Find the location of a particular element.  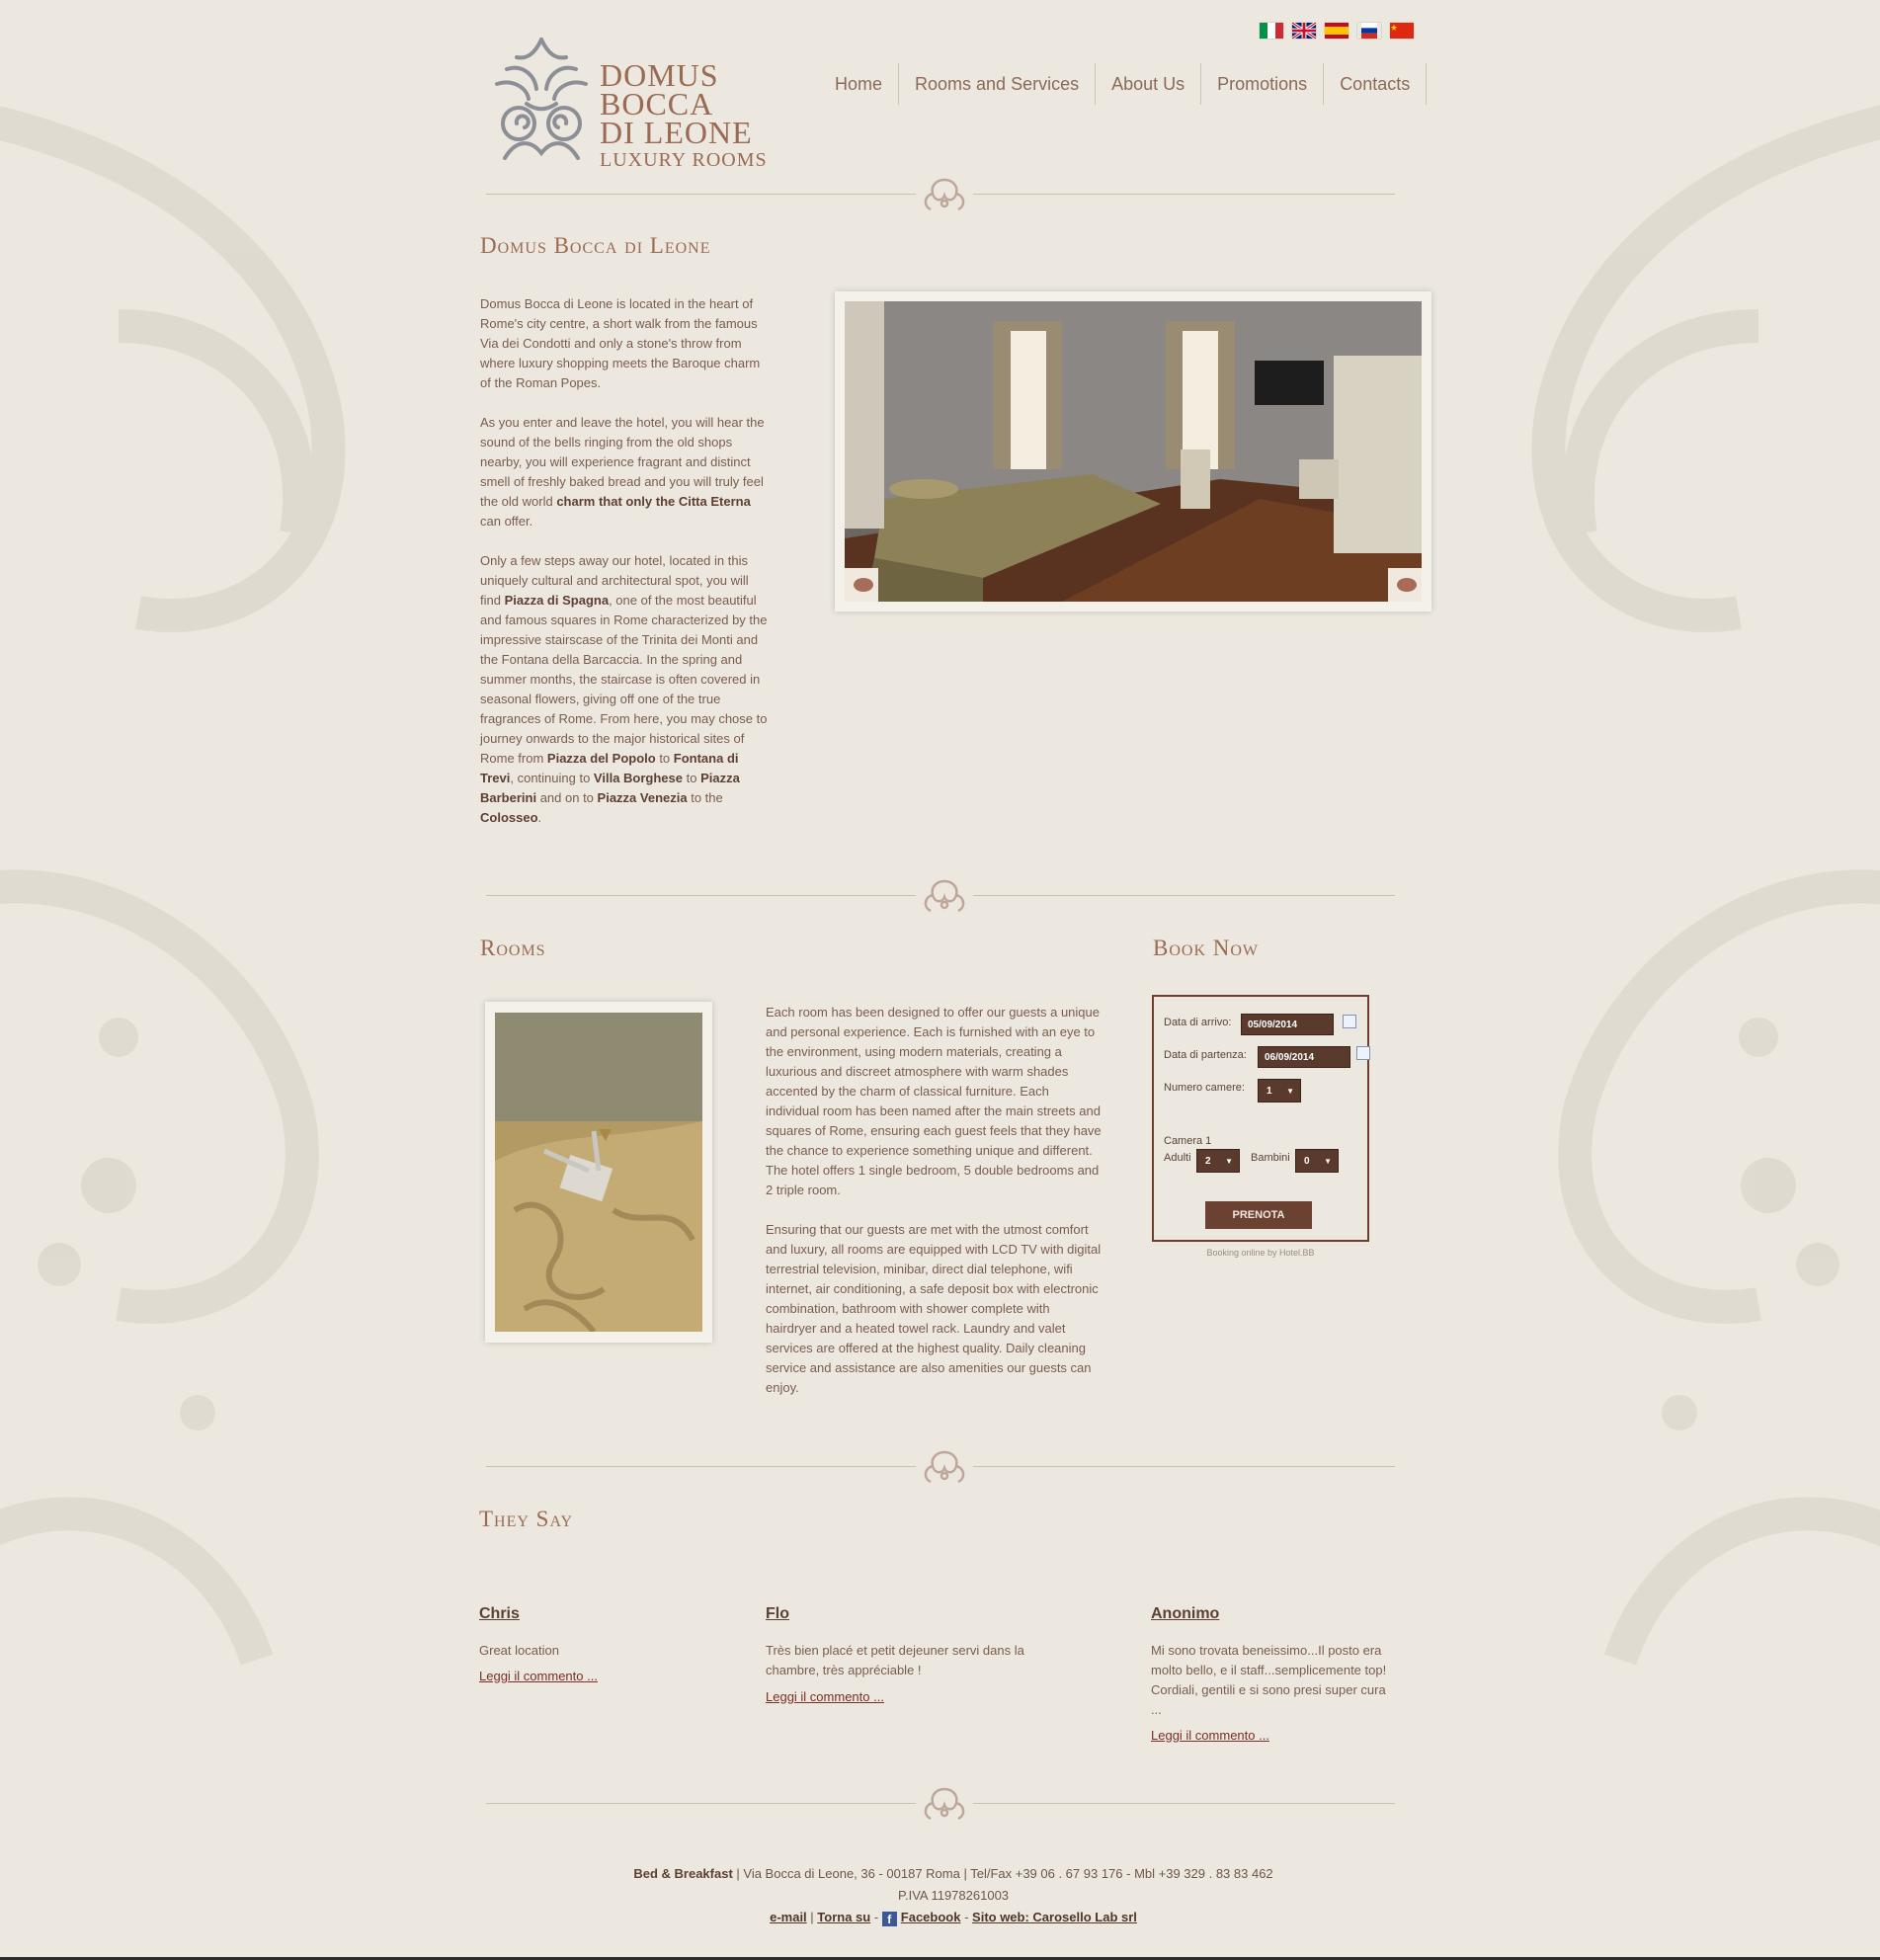

nav-promotions: Promotions is located at coordinates (1263, 84).